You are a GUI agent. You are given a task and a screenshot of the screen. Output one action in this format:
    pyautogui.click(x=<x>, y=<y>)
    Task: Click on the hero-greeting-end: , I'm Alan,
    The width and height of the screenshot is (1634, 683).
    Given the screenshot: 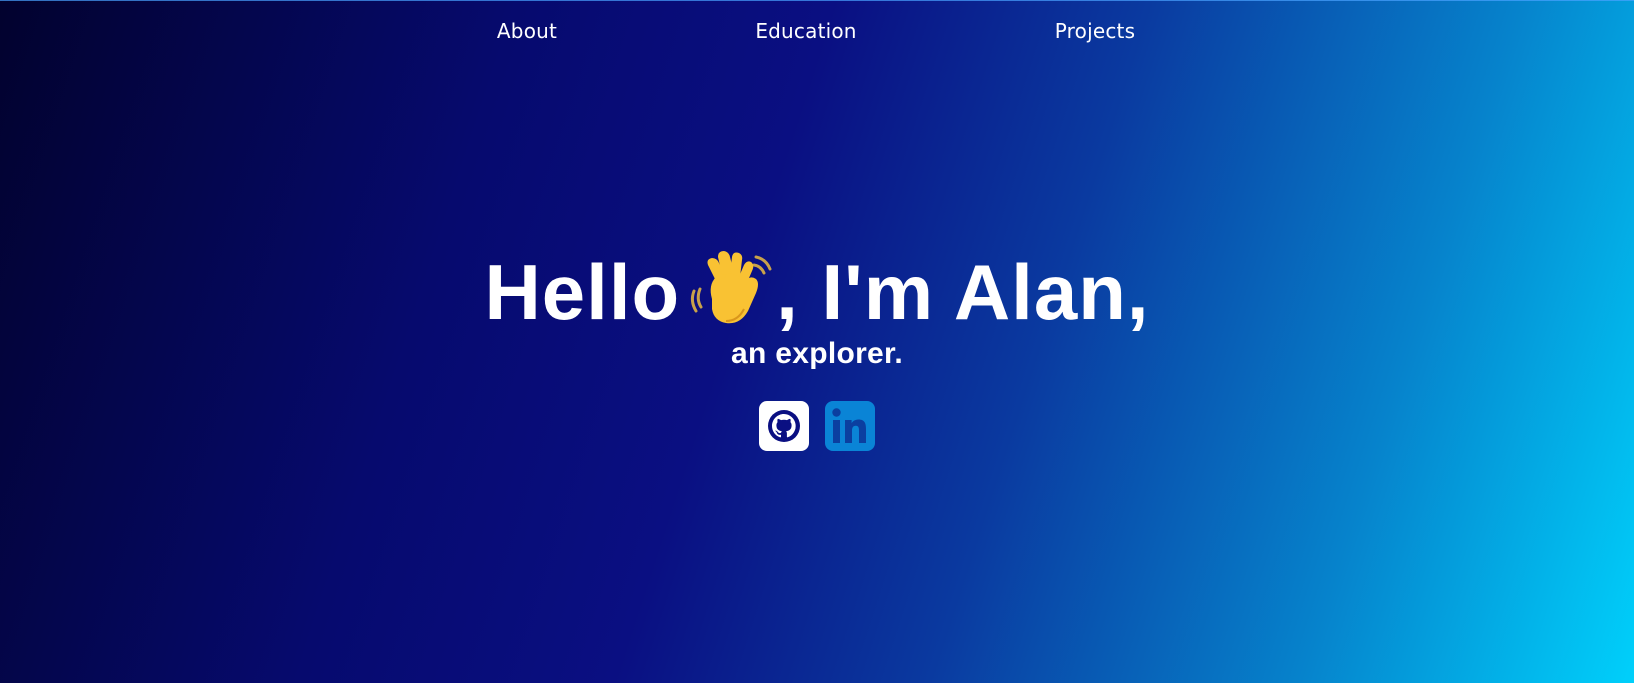 What is the action you would take?
    pyautogui.click(x=963, y=292)
    